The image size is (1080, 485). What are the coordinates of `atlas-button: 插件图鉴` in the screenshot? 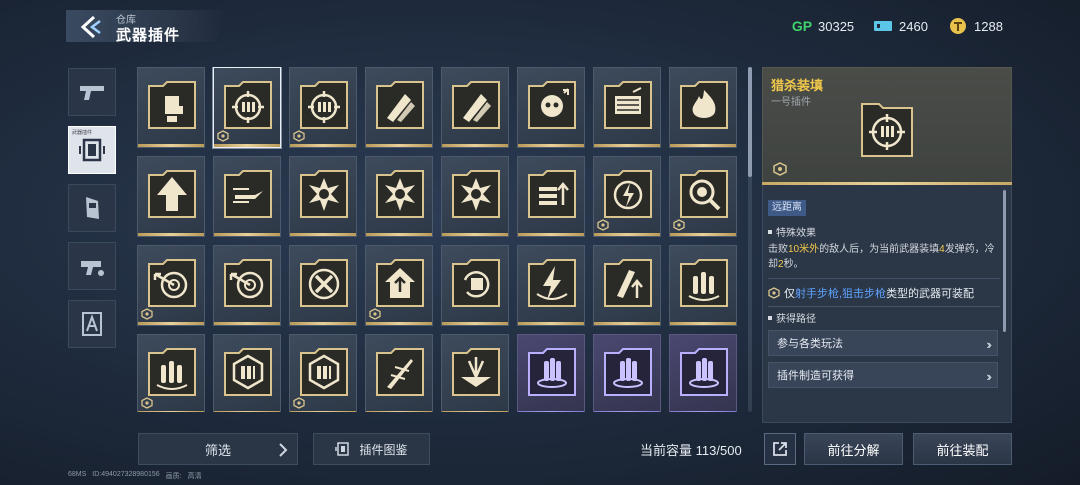 It's located at (371, 449).